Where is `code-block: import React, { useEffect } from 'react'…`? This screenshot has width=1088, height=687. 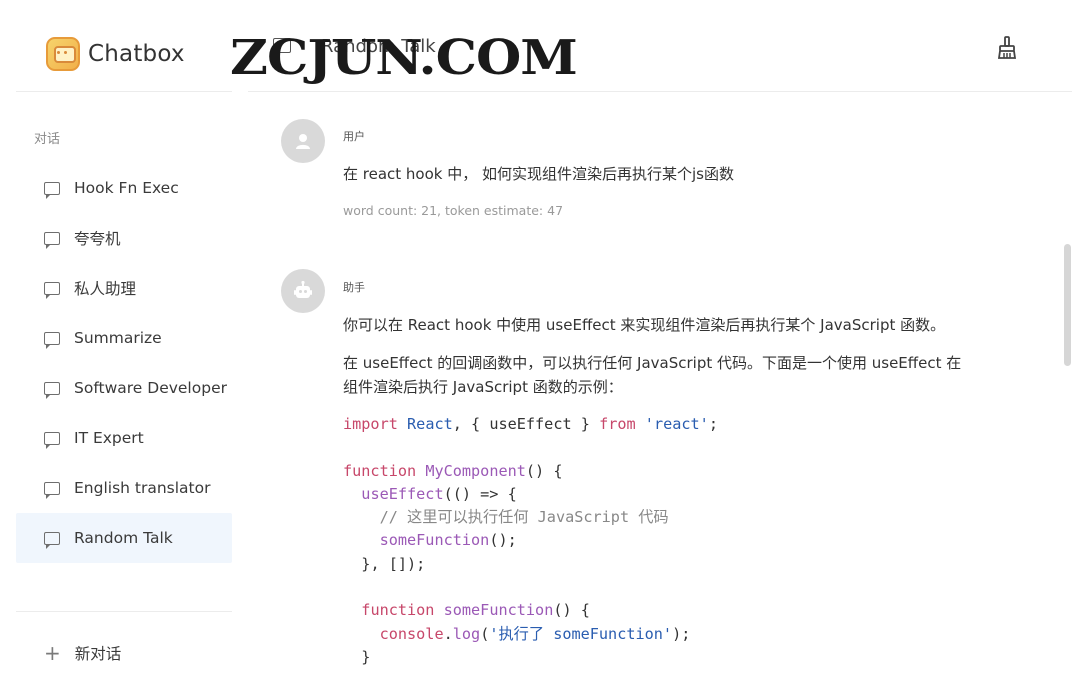 code-block: import React, { useEffect } from 'react'… is located at coordinates (530, 541).